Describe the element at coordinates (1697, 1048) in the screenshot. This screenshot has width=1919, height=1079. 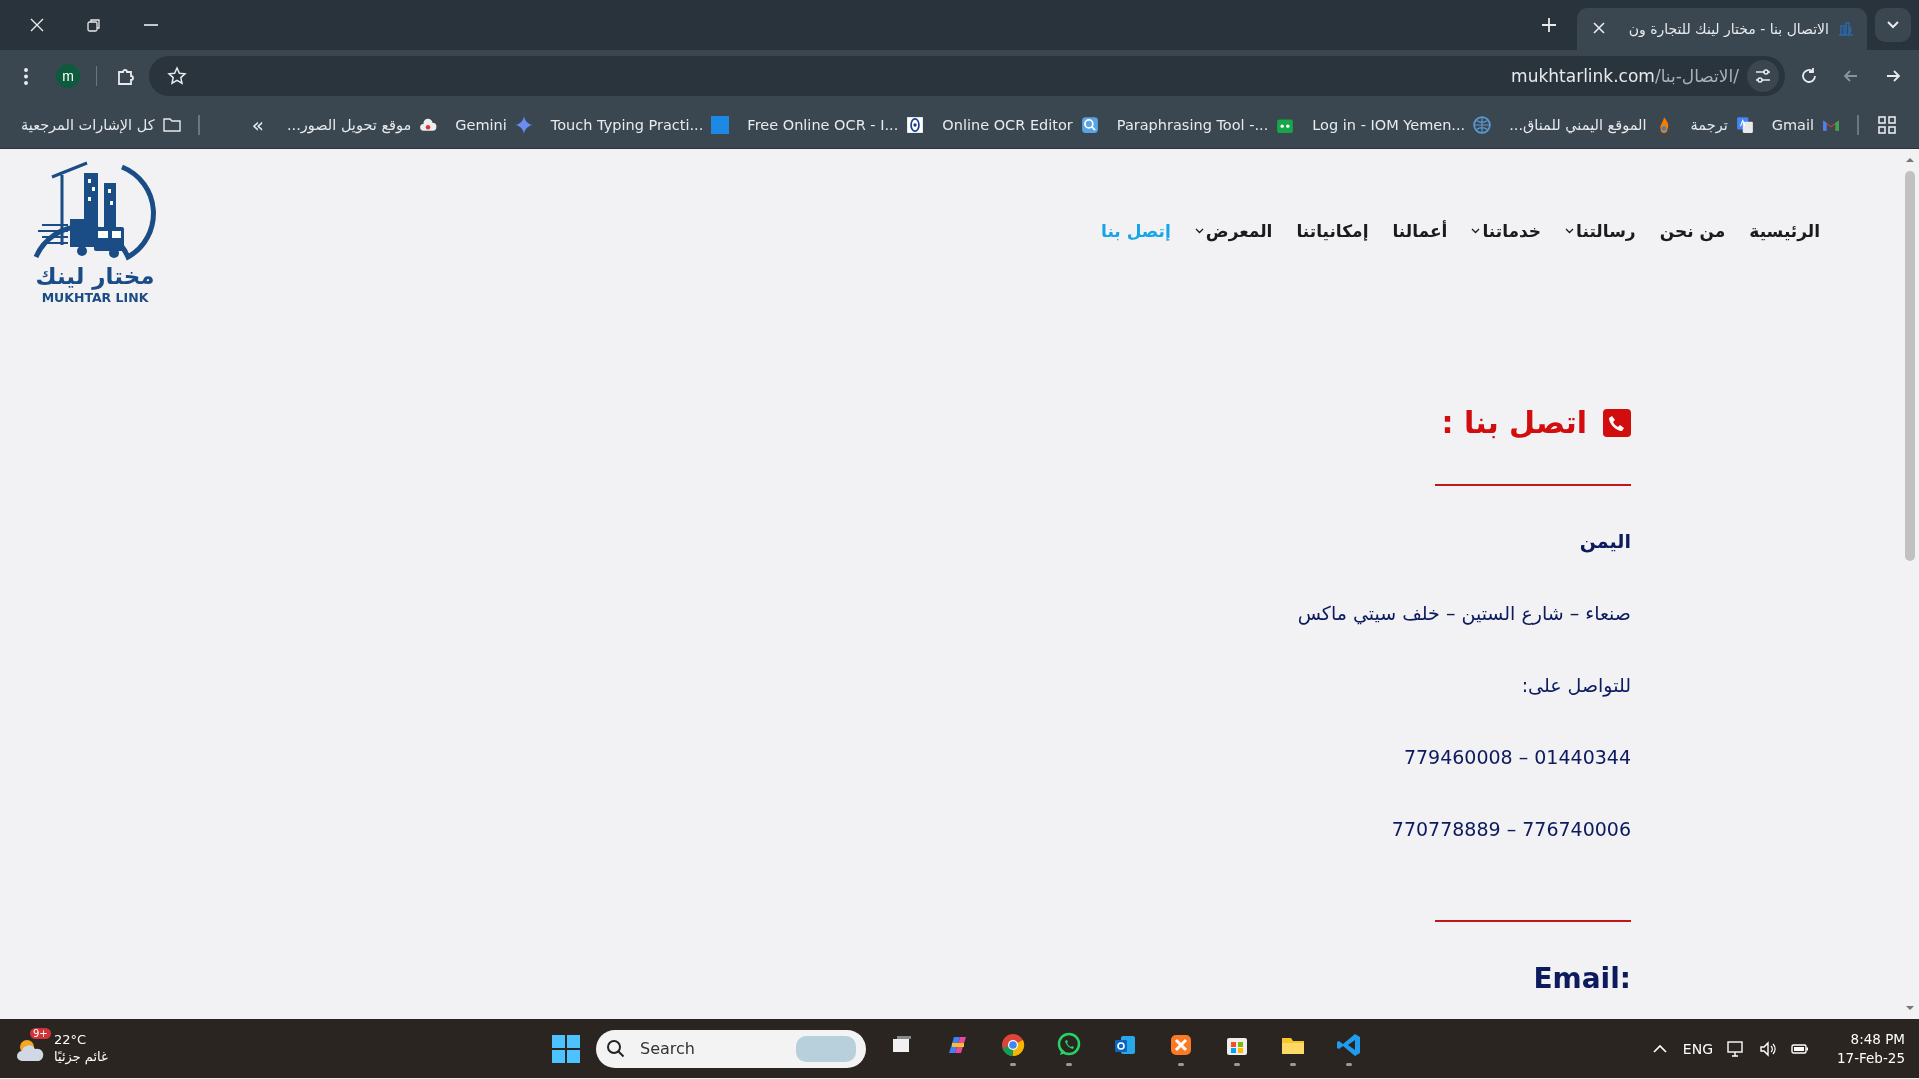
I see `language-indicator: ENG` at that location.